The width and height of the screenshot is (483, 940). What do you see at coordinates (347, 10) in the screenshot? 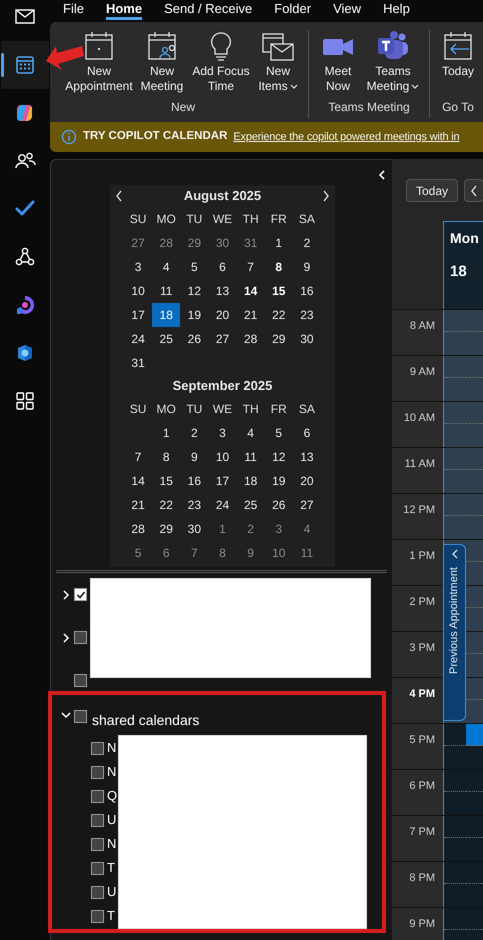
I see `menu-tab: View` at bounding box center [347, 10].